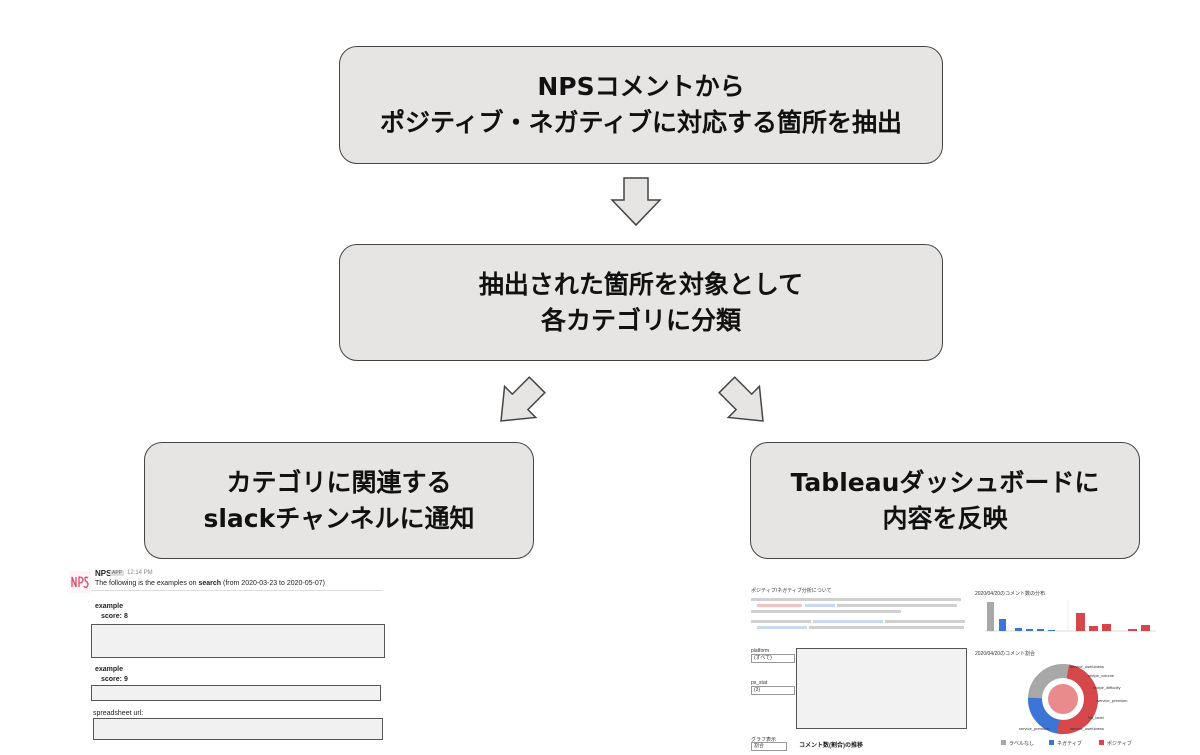 The width and height of the screenshot is (1200, 755). What do you see at coordinates (773, 658) in the screenshot?
I see `filter-platform-select: (すべて)` at bounding box center [773, 658].